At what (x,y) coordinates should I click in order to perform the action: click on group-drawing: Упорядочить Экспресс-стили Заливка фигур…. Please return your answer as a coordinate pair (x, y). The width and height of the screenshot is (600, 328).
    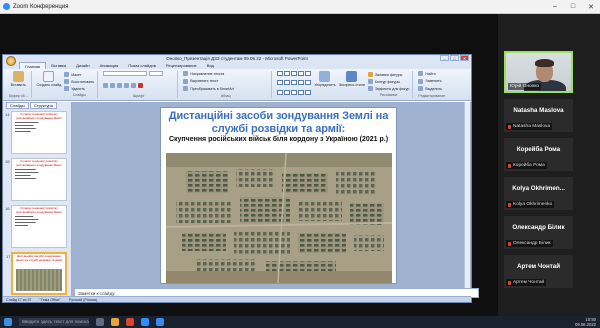
    Looking at the image, I should click on (344, 84).